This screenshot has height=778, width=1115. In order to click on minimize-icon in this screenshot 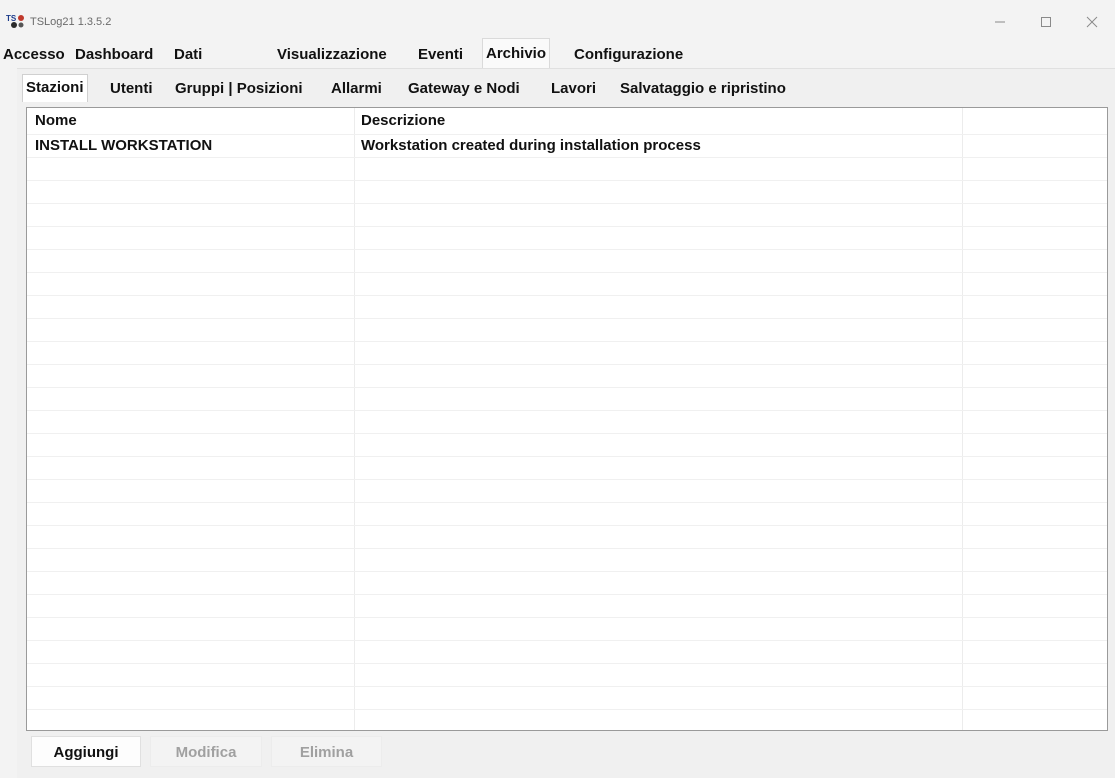, I will do `click(1000, 22)`.